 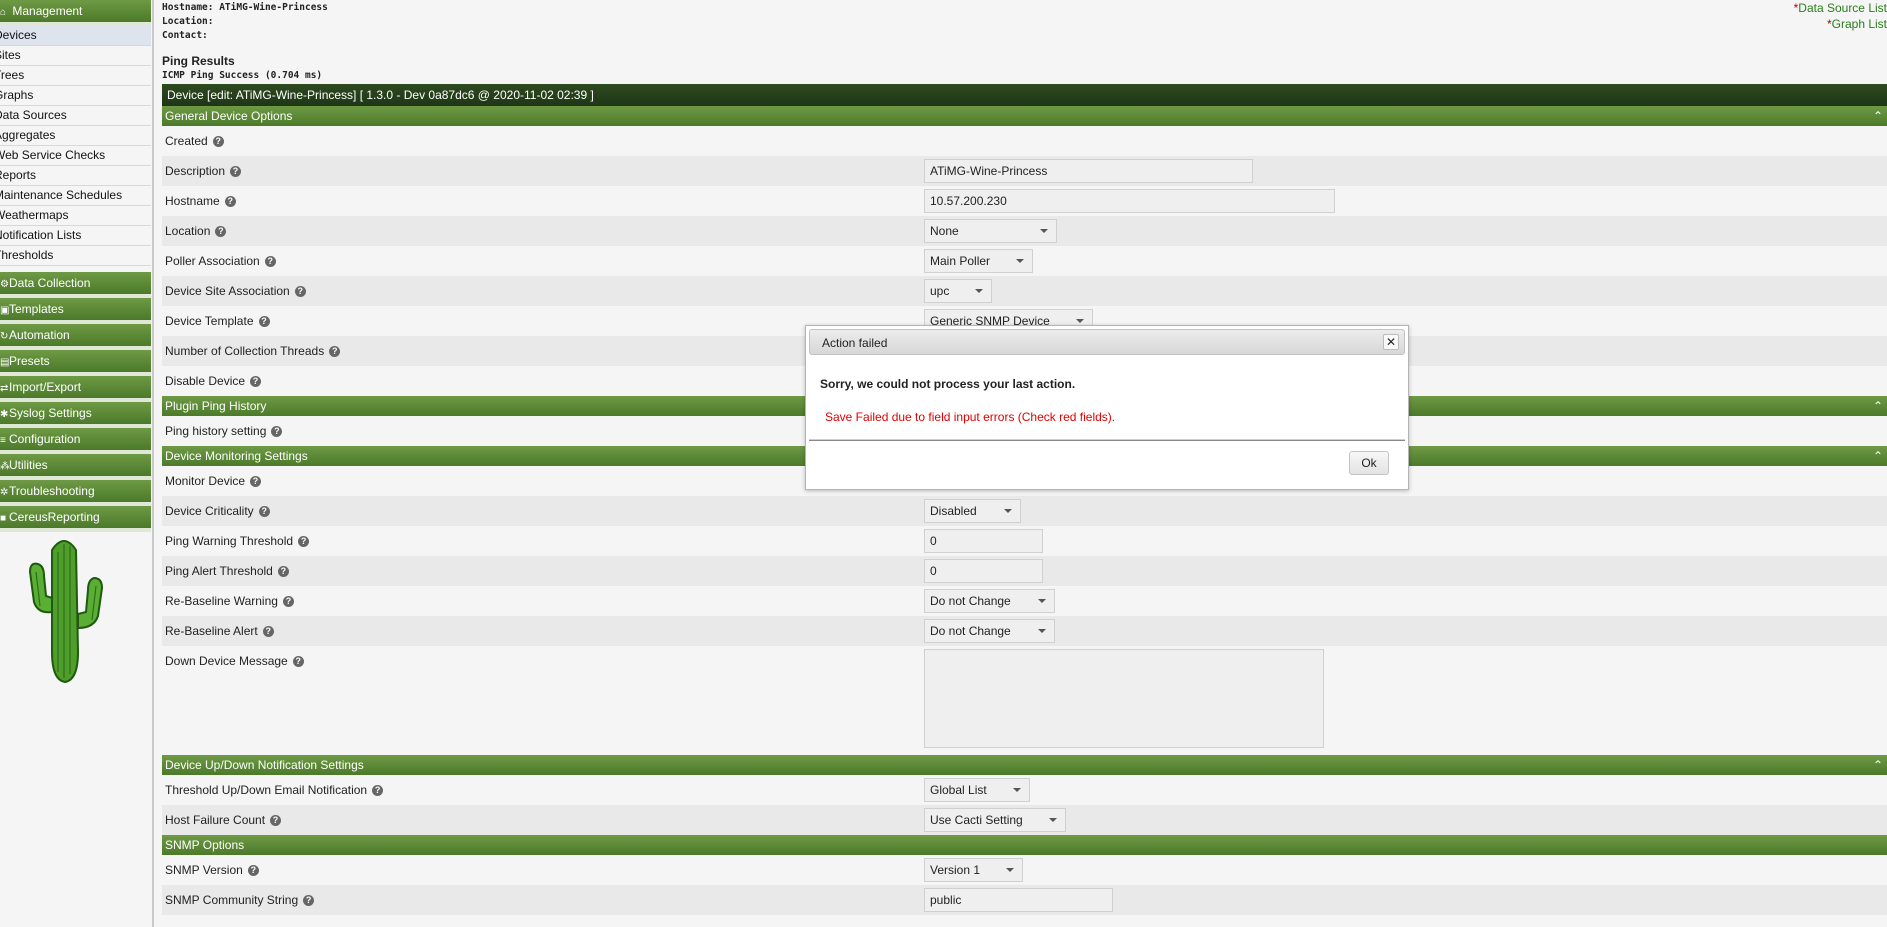 What do you see at coordinates (203, 171) in the screenshot?
I see `field-label: Description?` at bounding box center [203, 171].